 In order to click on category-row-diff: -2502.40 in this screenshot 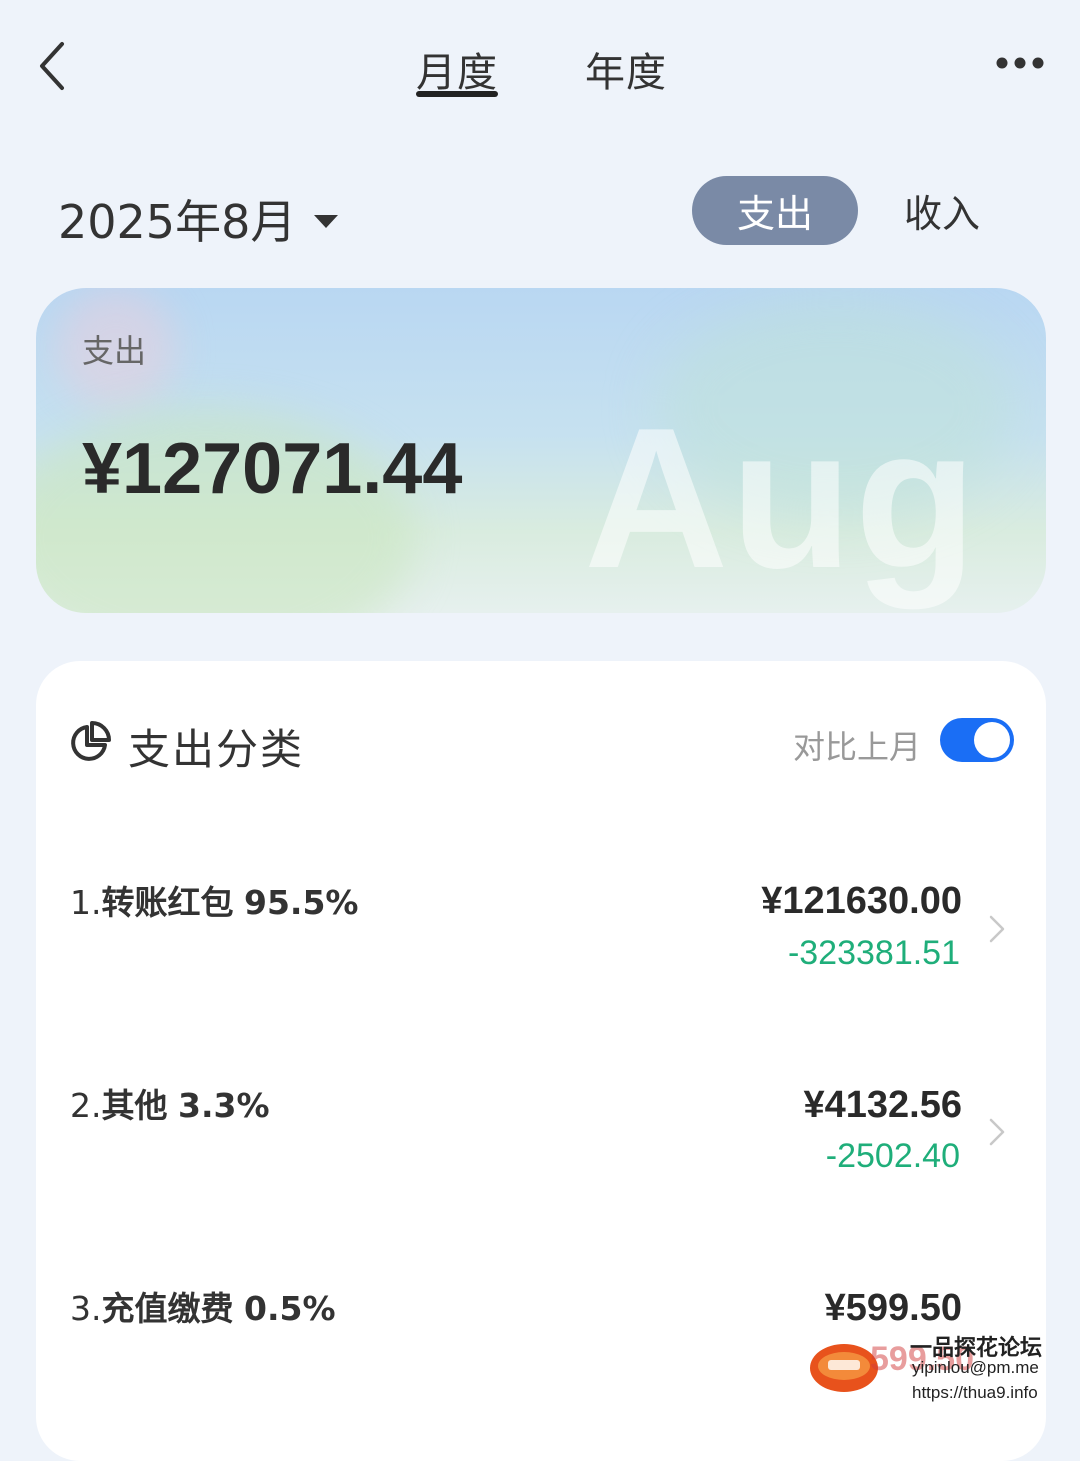, I will do `click(892, 1156)`.